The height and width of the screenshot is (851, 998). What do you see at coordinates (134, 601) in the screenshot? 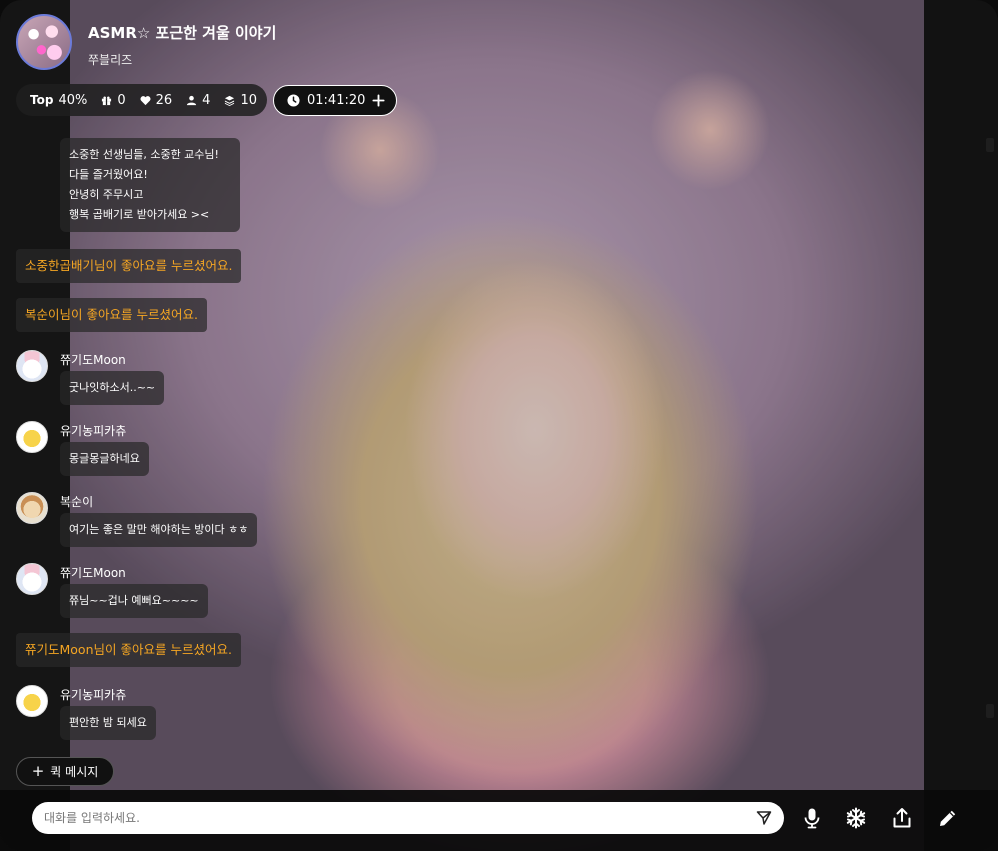
I see `chat-message: 쮸님~~겁나 예뻐요~~~~` at bounding box center [134, 601].